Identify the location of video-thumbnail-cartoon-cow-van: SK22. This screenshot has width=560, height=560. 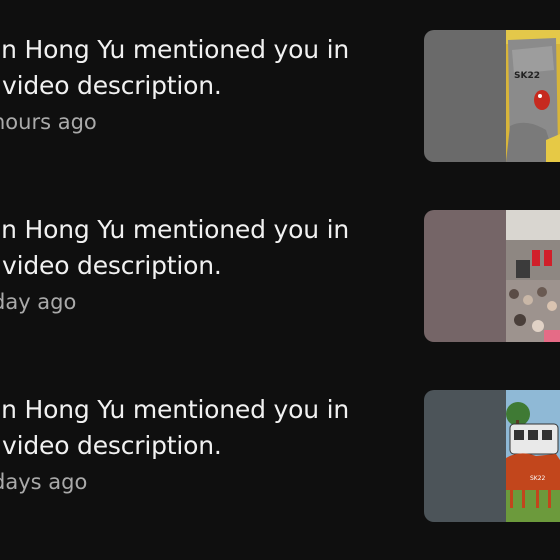
(533, 456).